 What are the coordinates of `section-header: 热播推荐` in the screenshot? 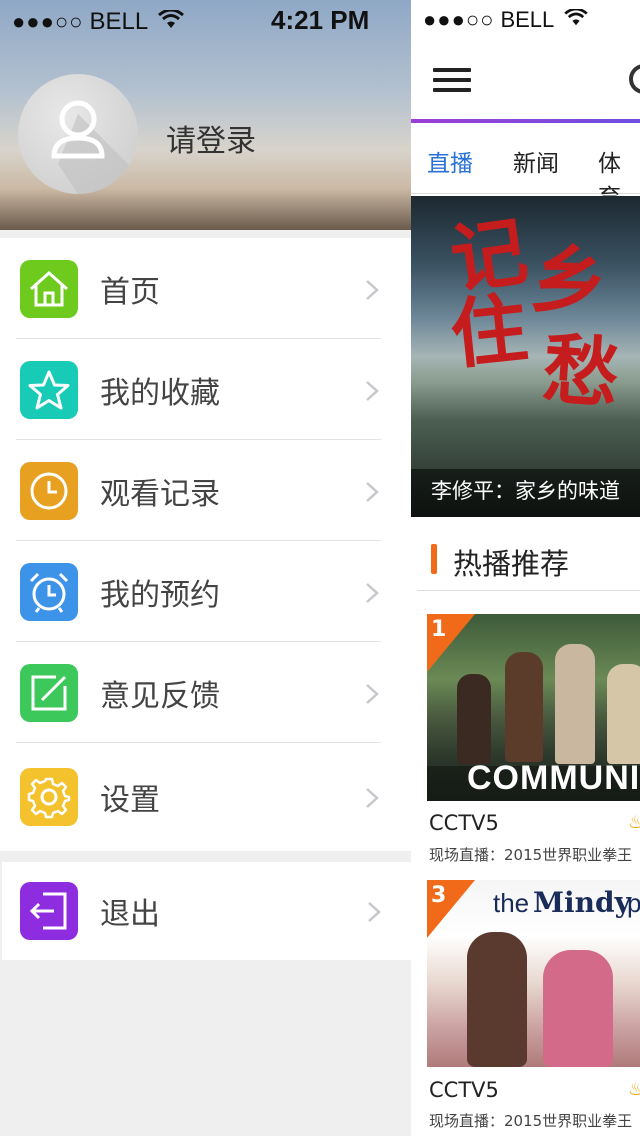 It's located at (525, 554).